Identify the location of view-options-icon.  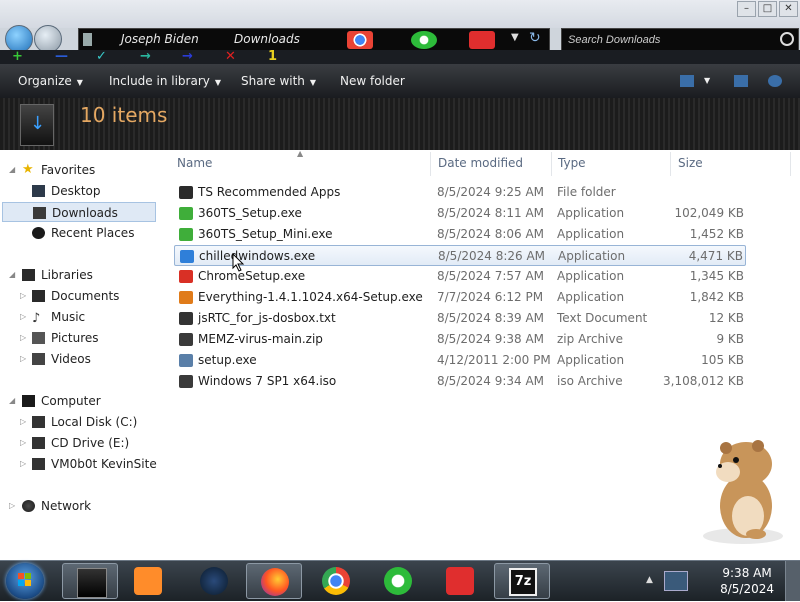
(687, 81).